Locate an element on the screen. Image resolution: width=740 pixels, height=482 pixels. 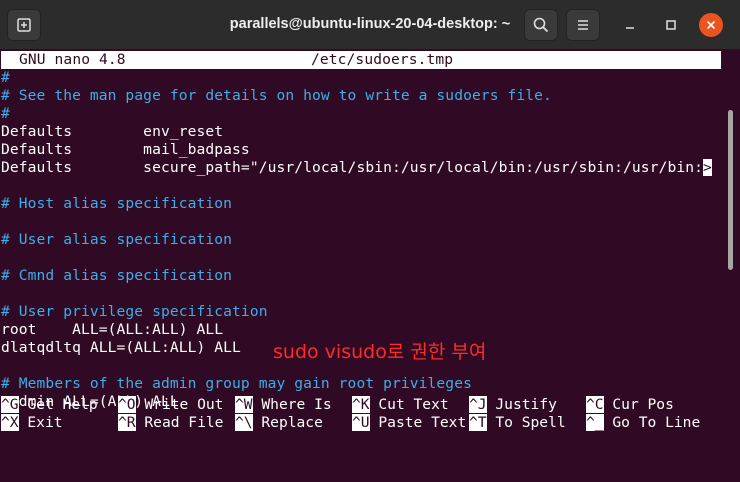
minimize-icon is located at coordinates (630, 28).